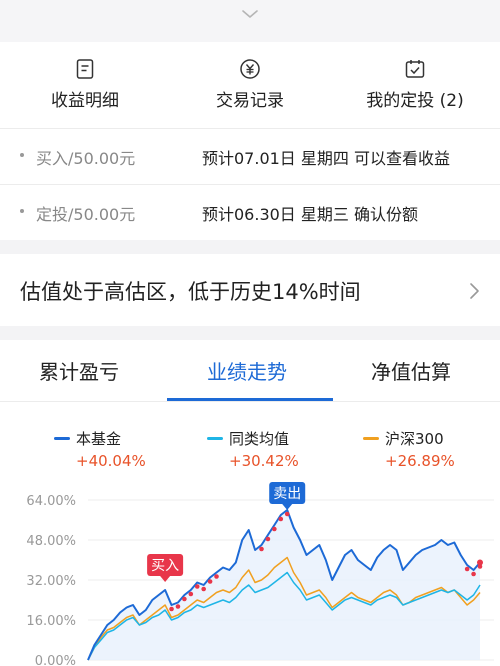 The image size is (500, 666). What do you see at coordinates (190, 292) in the screenshot?
I see `valuation-text: 估值处于高估区，低于历史14%时间` at bounding box center [190, 292].